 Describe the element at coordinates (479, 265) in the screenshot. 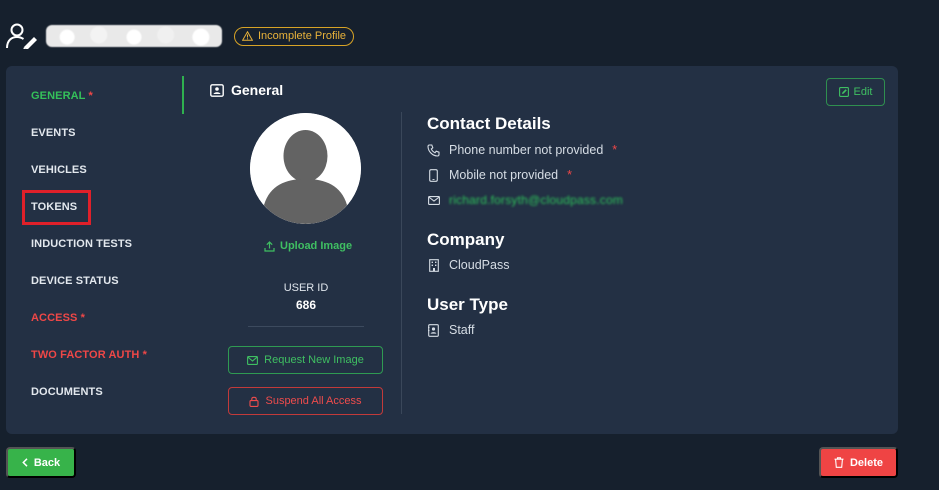

I see `company-name: CloudPass` at that location.